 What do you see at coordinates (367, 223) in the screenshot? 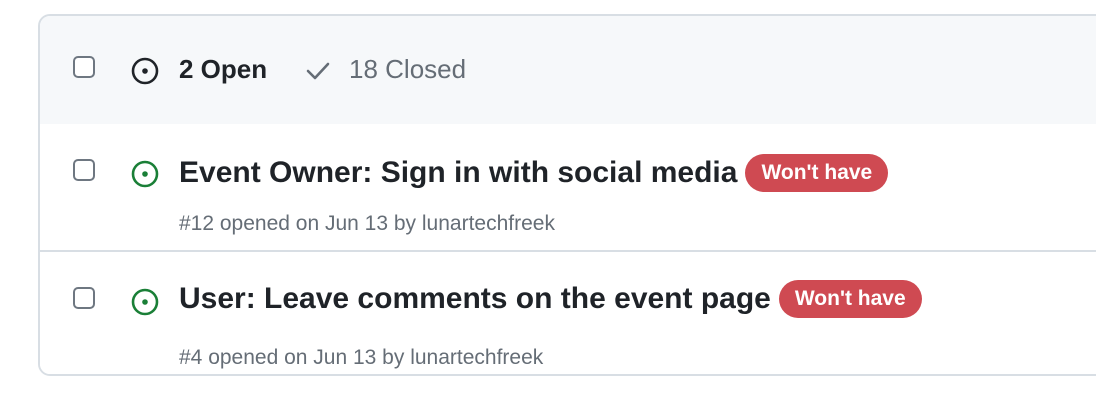
I see `issue-meta: #12 opened on Jun 13 by lunartechfreek` at bounding box center [367, 223].